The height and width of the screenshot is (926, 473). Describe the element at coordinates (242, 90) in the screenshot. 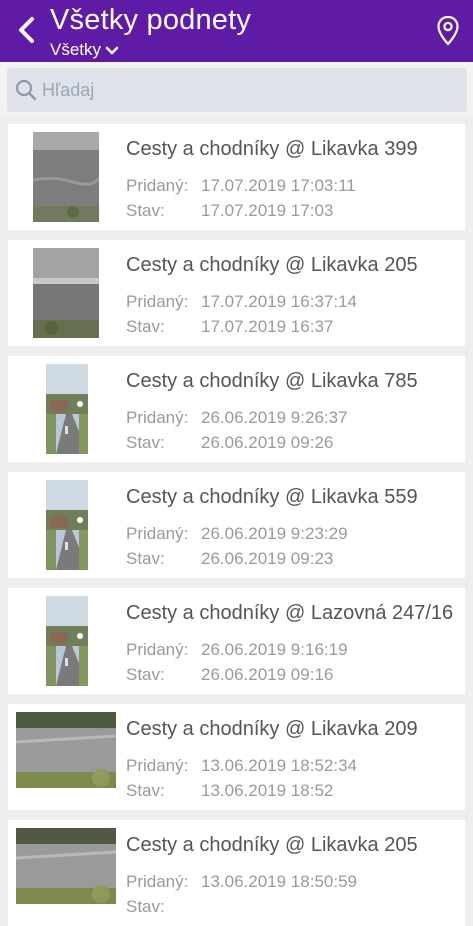

I see `search-input` at that location.